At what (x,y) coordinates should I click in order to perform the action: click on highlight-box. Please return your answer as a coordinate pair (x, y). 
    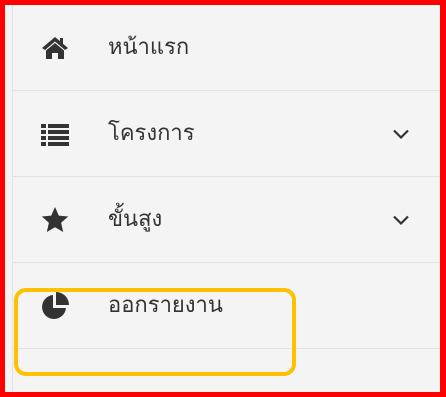
    Looking at the image, I should click on (155, 332).